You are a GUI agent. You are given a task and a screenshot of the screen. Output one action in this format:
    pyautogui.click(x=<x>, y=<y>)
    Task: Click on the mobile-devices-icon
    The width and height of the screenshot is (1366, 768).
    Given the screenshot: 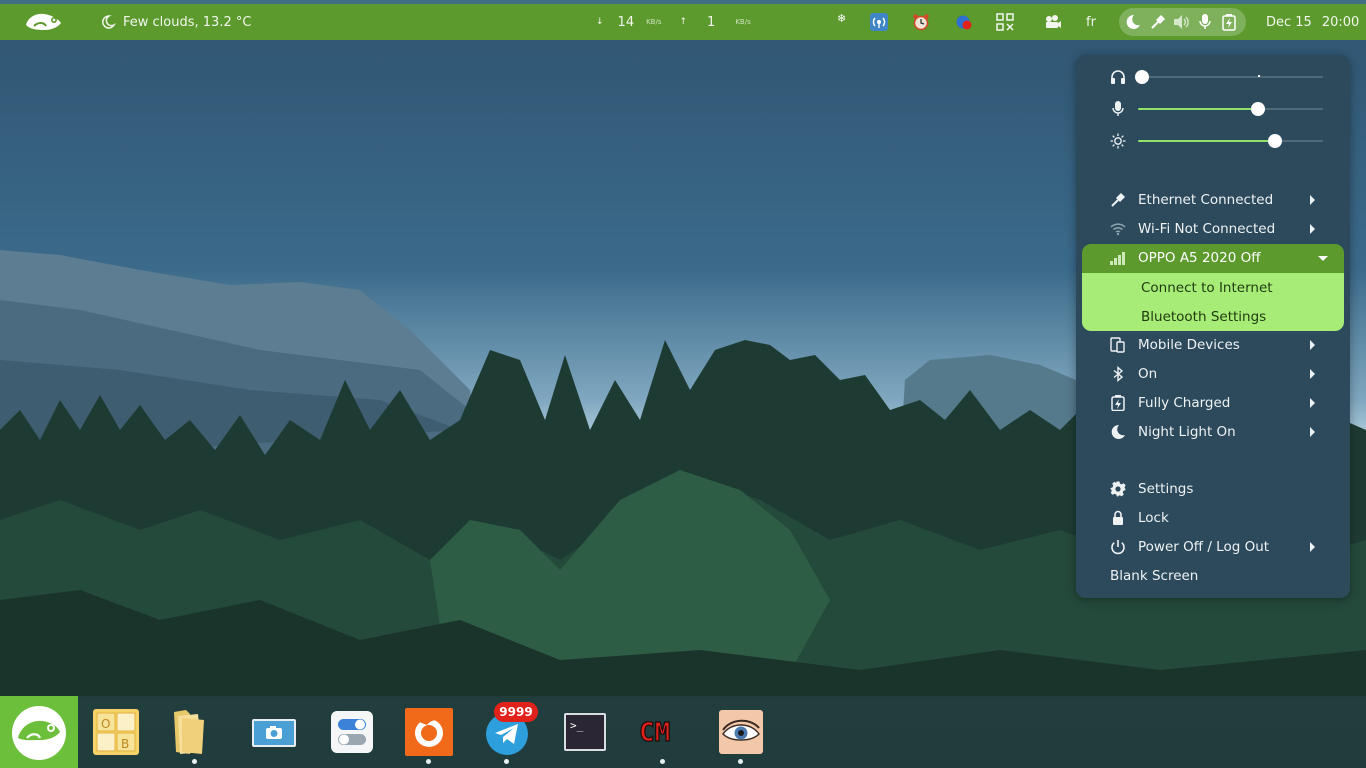 What is the action you would take?
    pyautogui.click(x=1118, y=345)
    